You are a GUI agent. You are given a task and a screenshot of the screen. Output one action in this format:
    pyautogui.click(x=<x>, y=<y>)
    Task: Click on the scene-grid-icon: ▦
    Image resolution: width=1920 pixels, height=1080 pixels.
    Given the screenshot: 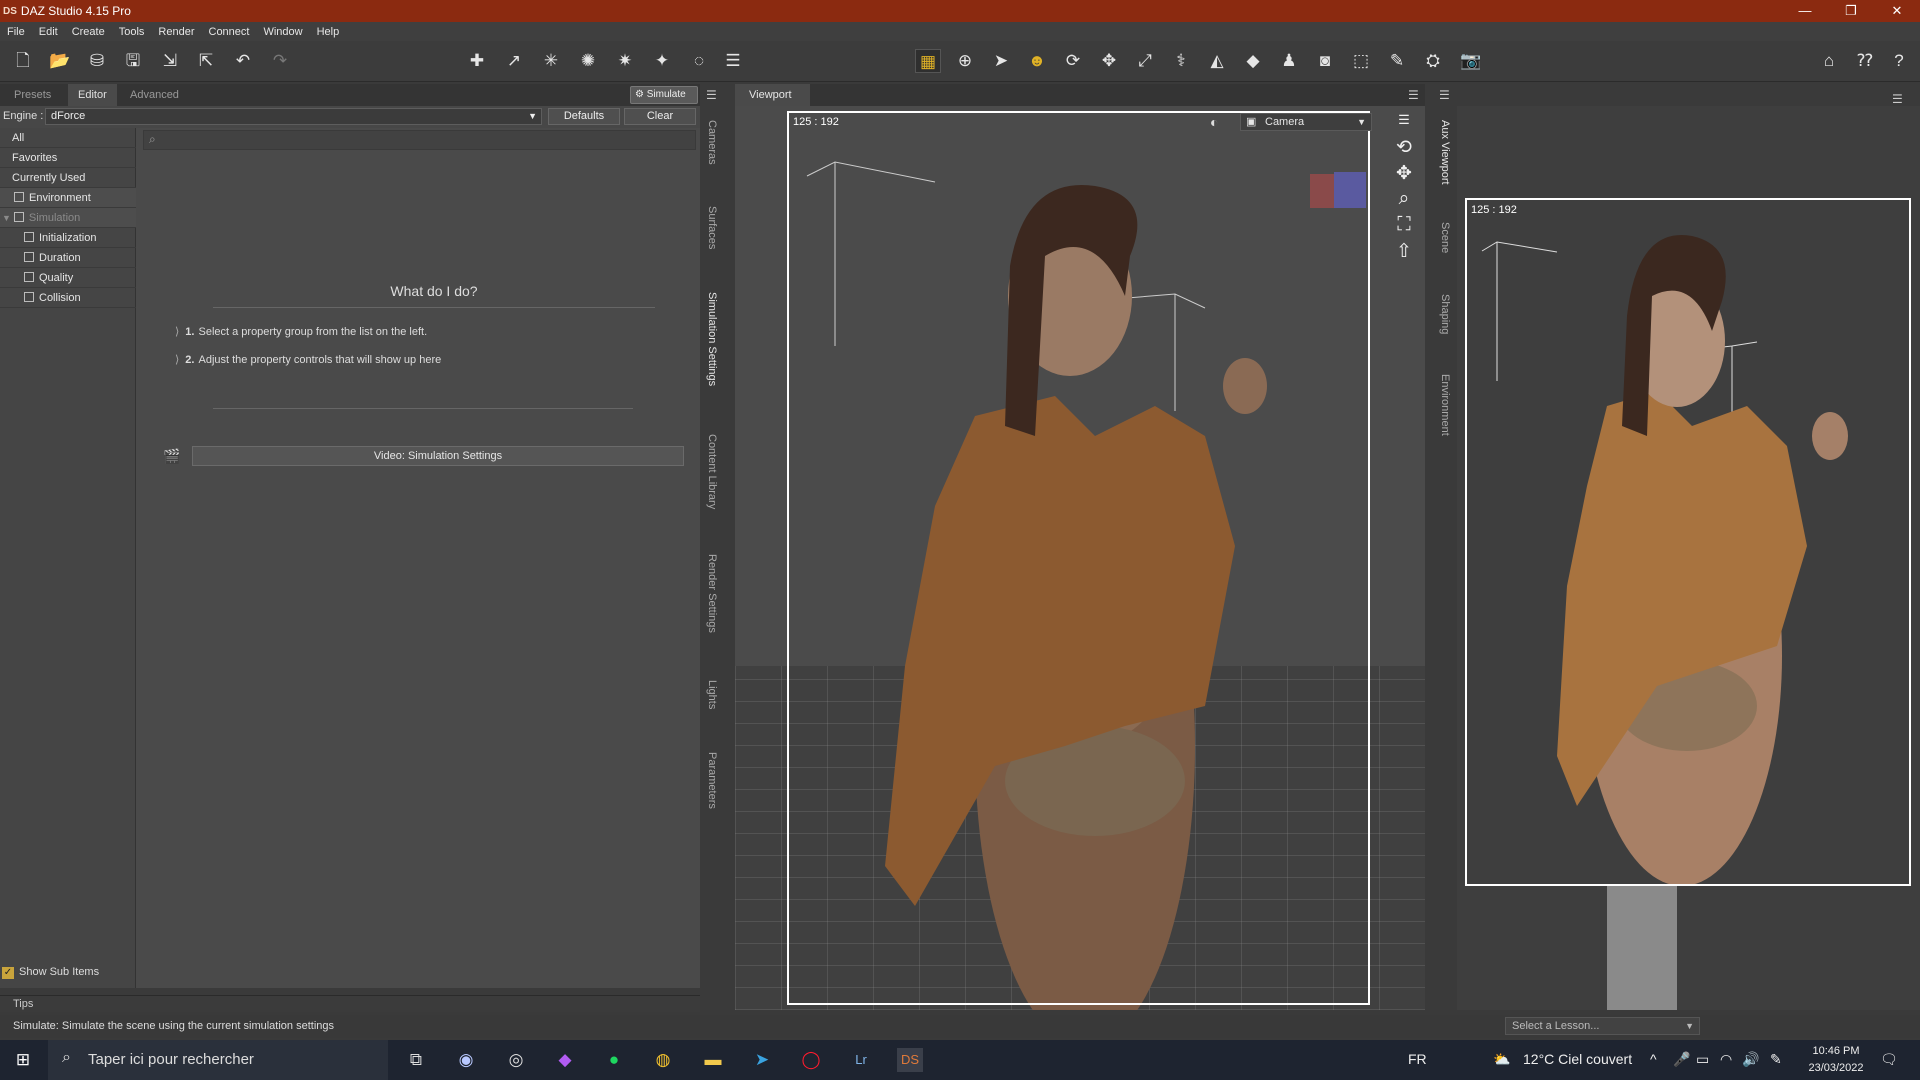 What is the action you would take?
    pyautogui.click(x=928, y=61)
    